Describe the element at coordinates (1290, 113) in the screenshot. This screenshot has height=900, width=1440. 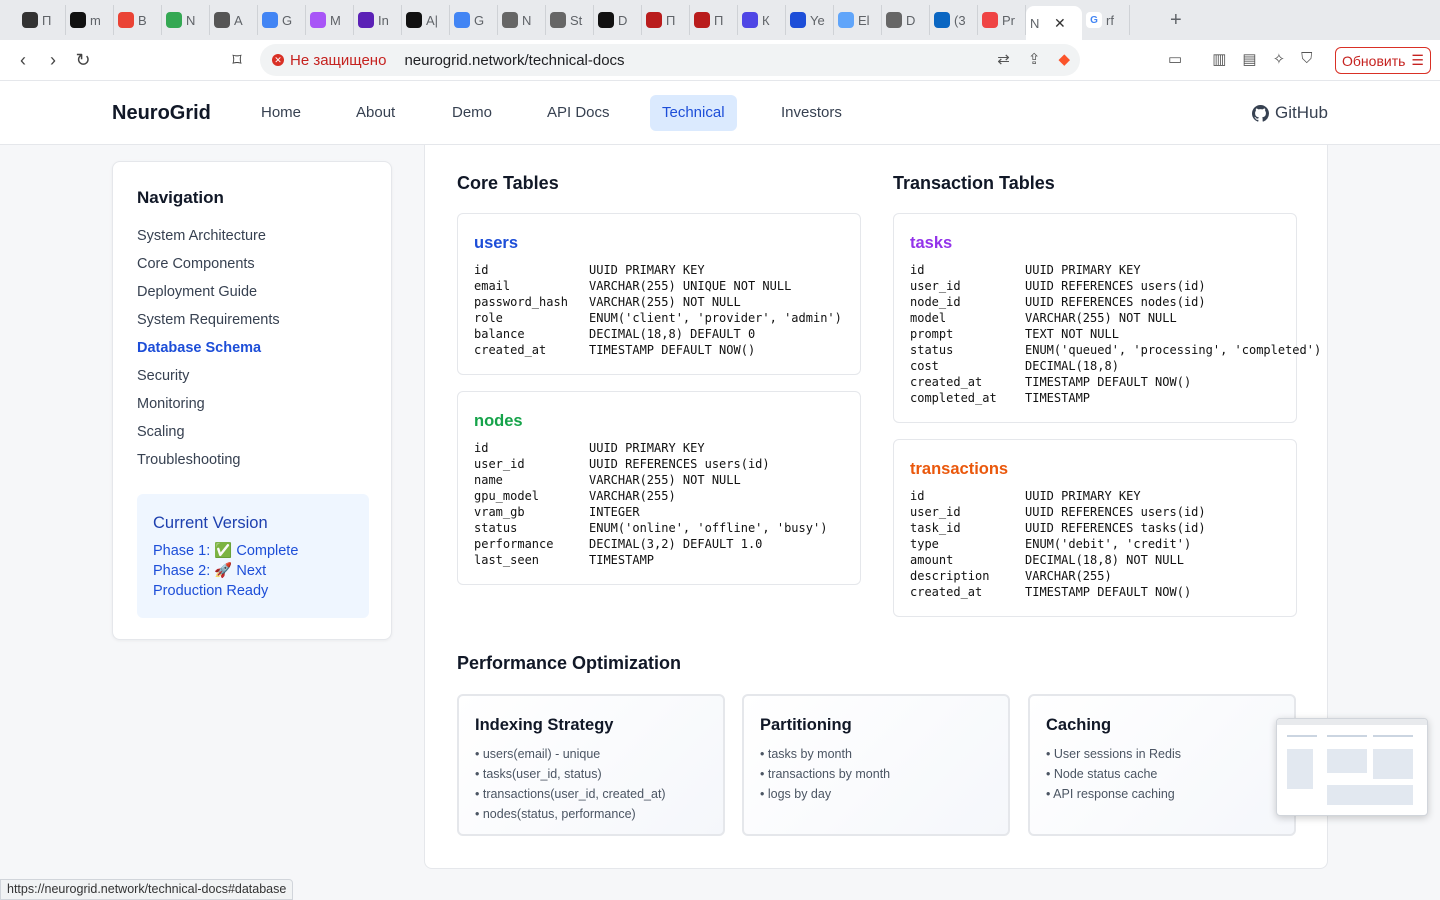
I see `github-link: GitHub` at that location.